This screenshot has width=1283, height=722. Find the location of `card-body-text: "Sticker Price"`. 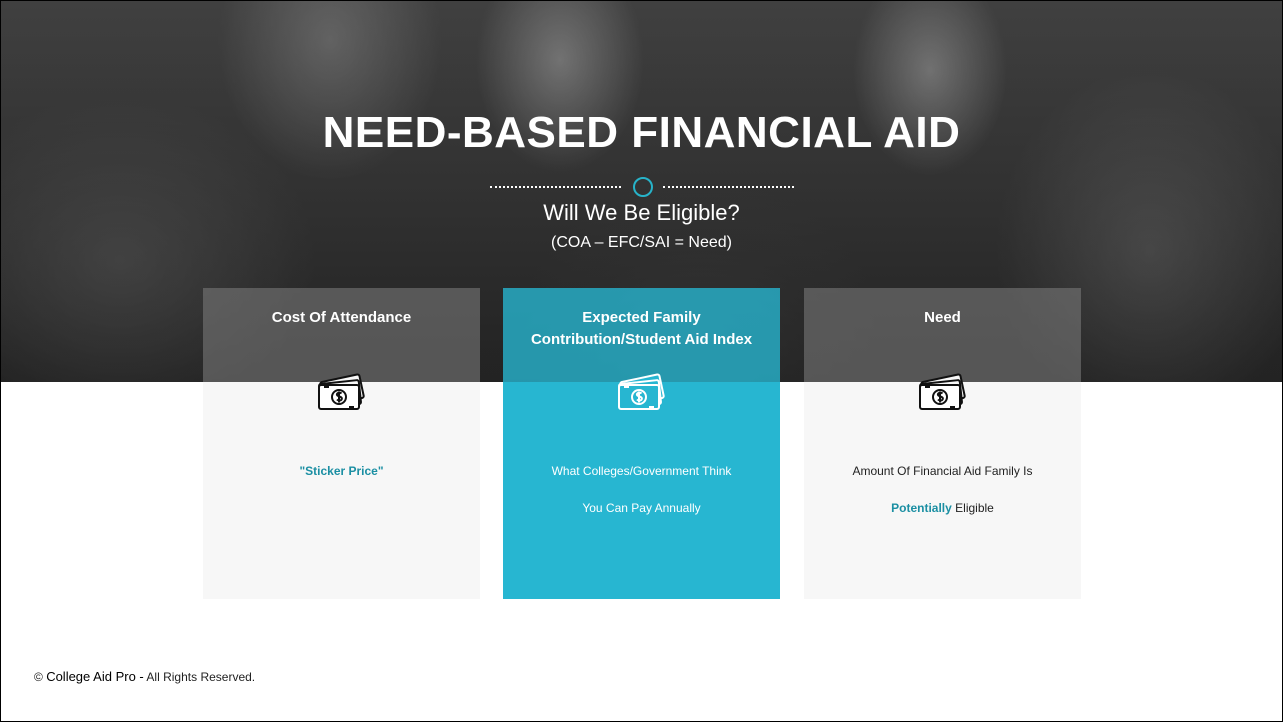

card-body-text: "Sticker Price" is located at coordinates (341, 471).